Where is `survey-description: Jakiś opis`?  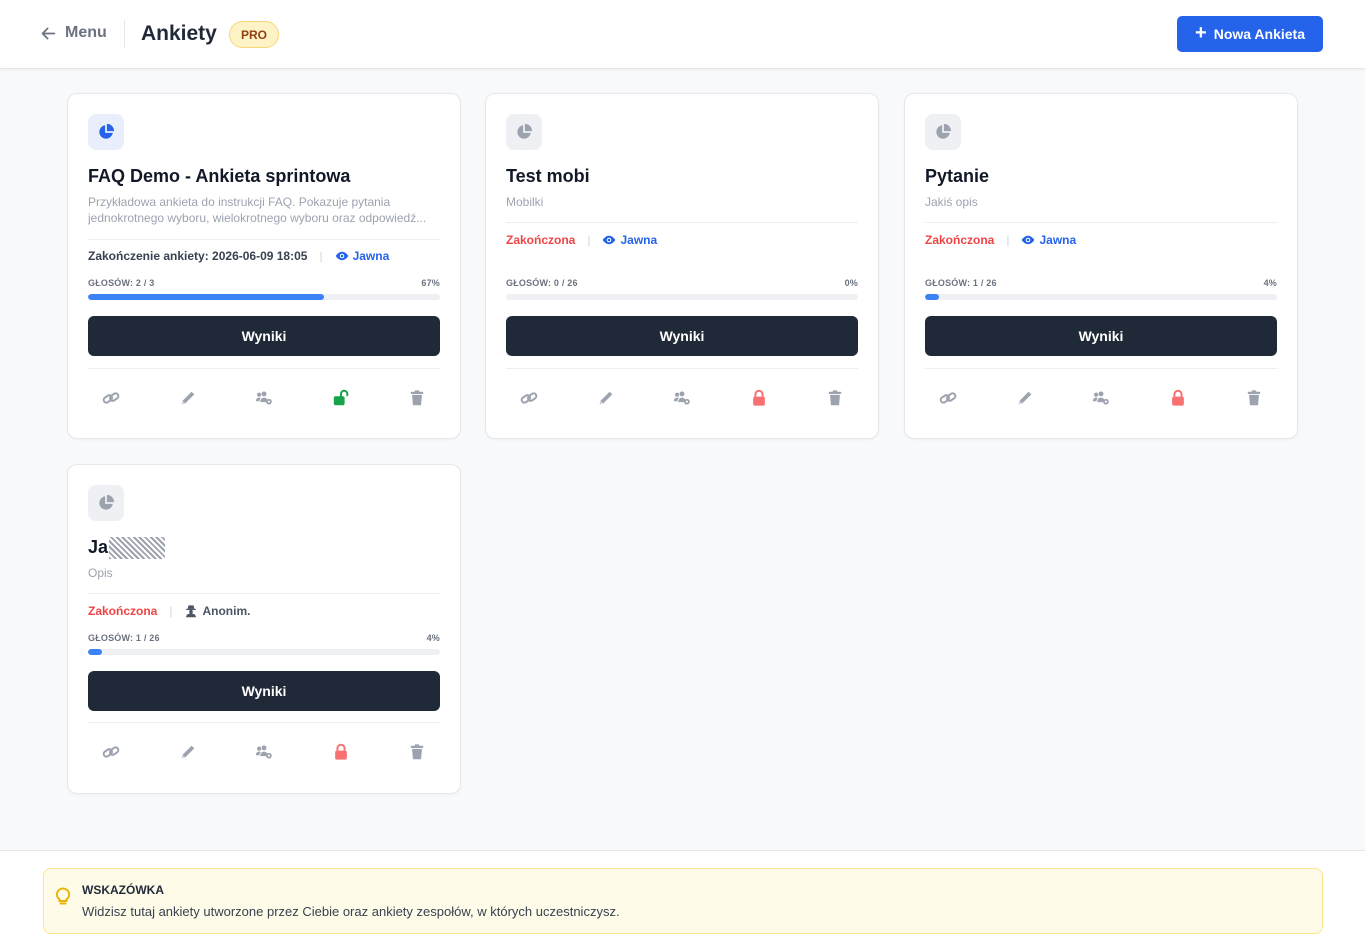 survey-description: Jakiś opis is located at coordinates (951, 202).